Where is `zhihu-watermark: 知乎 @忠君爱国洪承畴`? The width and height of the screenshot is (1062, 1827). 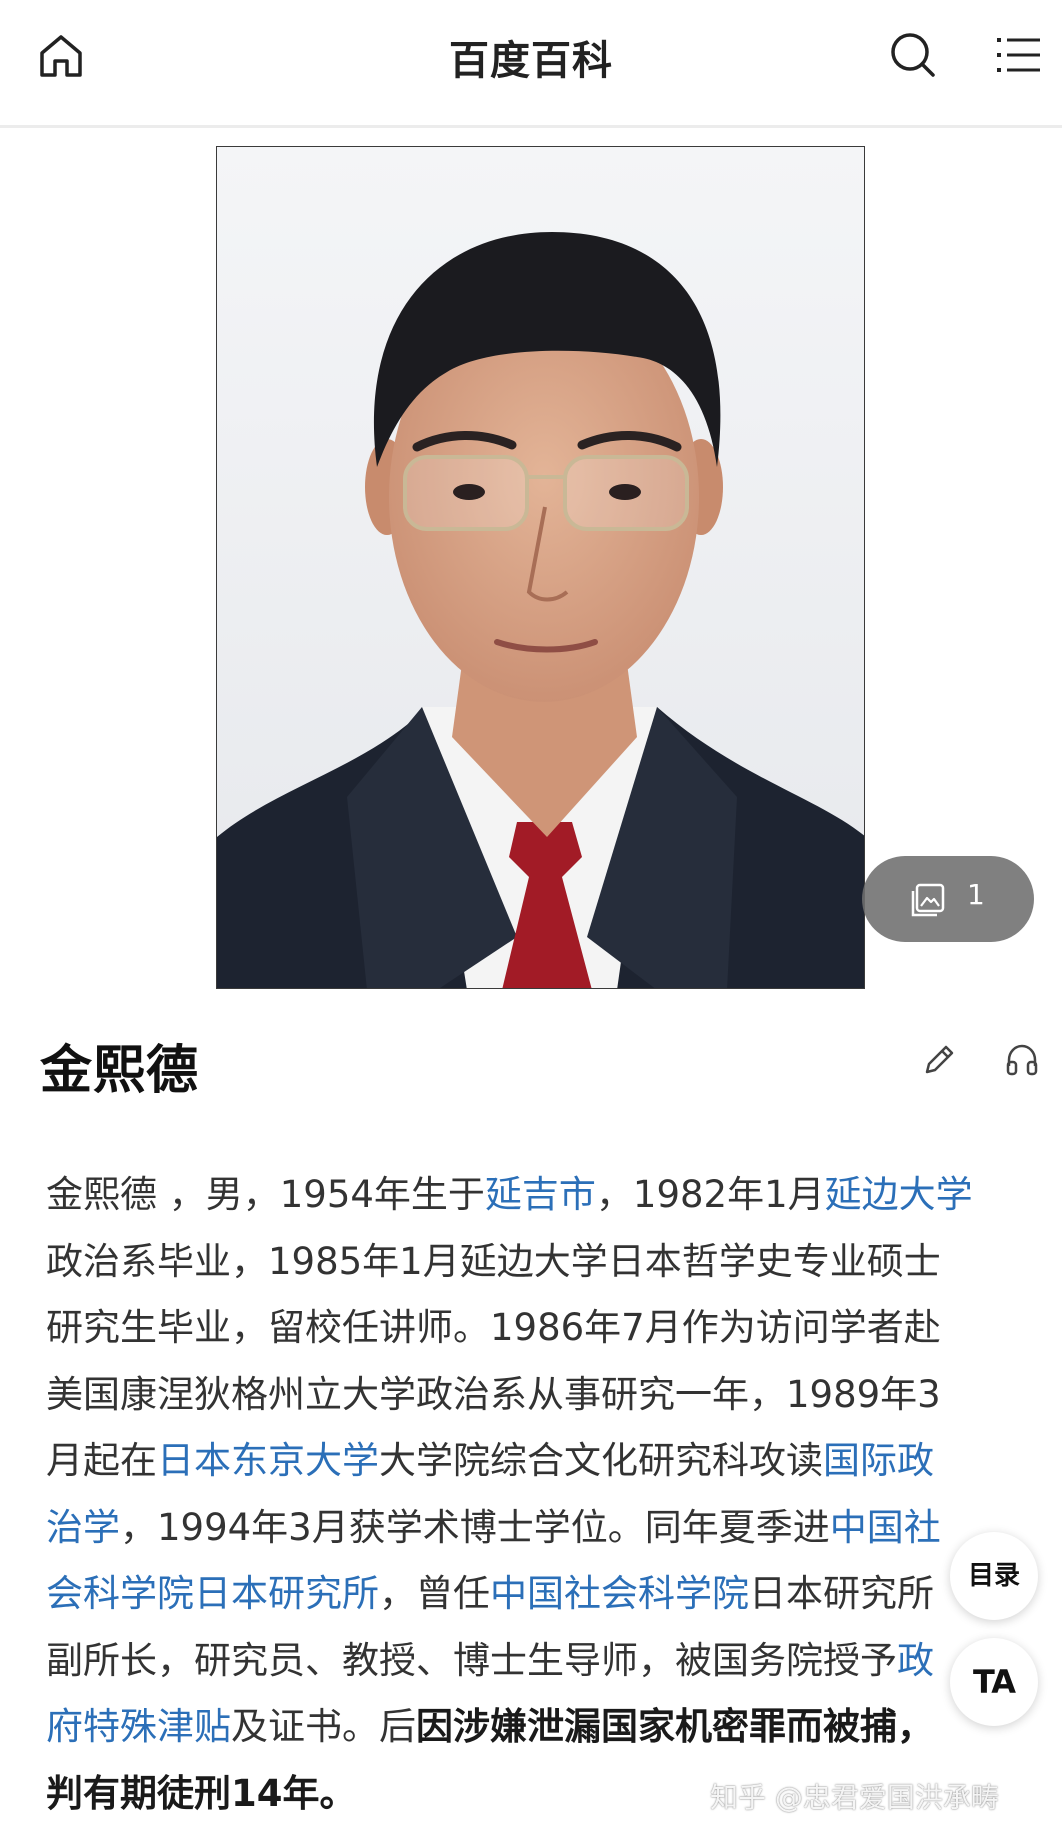 zhihu-watermark: 知乎 @忠君爱国洪承畴 is located at coordinates (854, 1796).